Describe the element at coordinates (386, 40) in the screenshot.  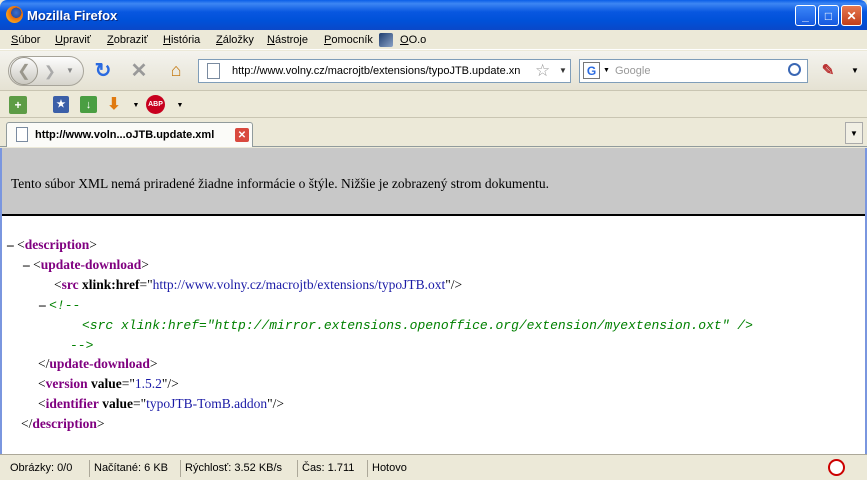
I see `openoffice-icon` at that location.